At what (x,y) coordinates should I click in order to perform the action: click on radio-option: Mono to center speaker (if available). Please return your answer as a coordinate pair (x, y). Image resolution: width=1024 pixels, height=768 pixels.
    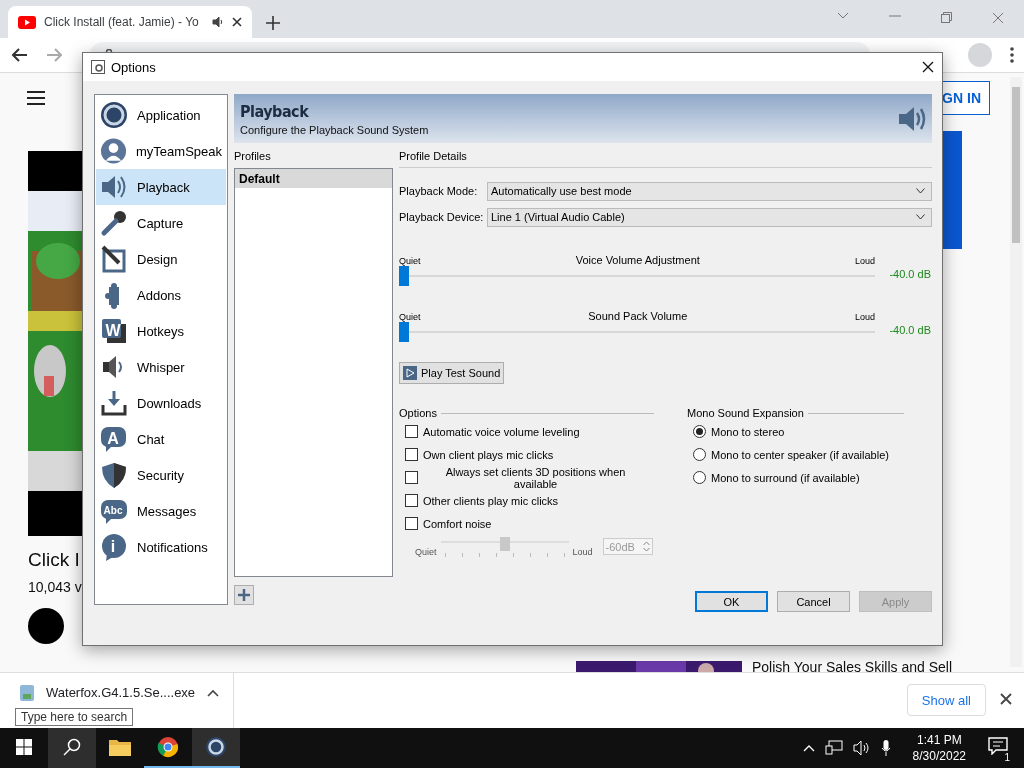
    Looking at the image, I should click on (795, 454).